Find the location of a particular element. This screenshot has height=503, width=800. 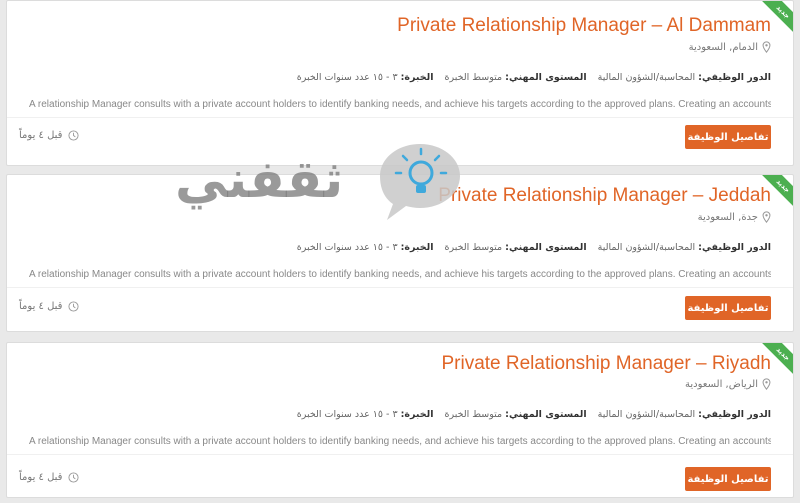

job-location: الدمام, السعودية is located at coordinates (730, 47).